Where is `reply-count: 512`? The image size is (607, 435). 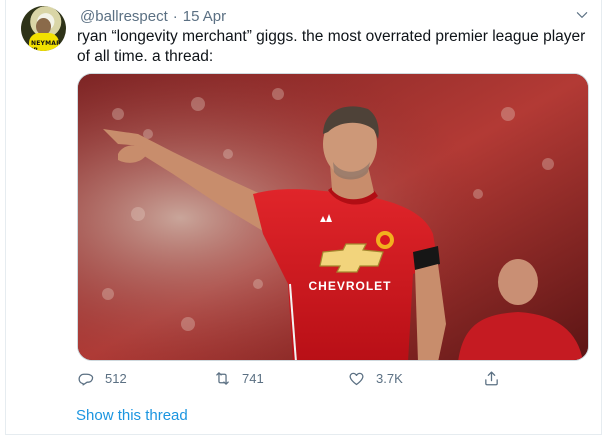
reply-count: 512 is located at coordinates (116, 378).